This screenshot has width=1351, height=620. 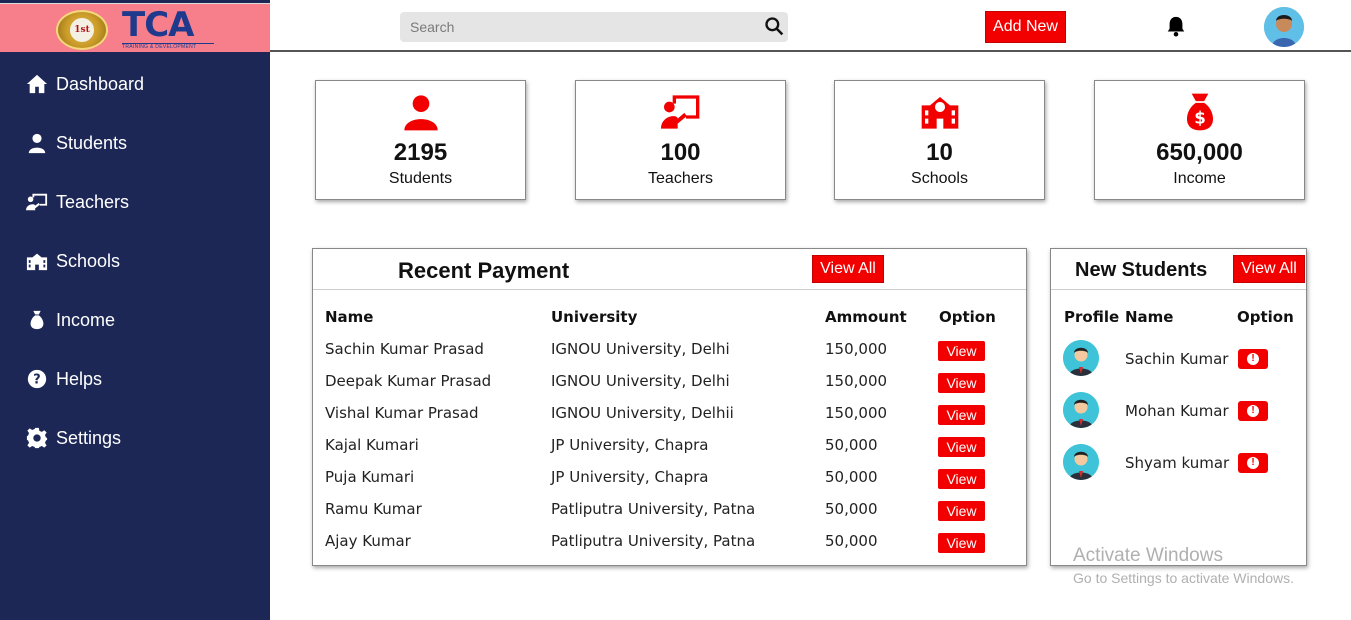 What do you see at coordinates (939, 178) in the screenshot?
I see `stat-label: Schools` at bounding box center [939, 178].